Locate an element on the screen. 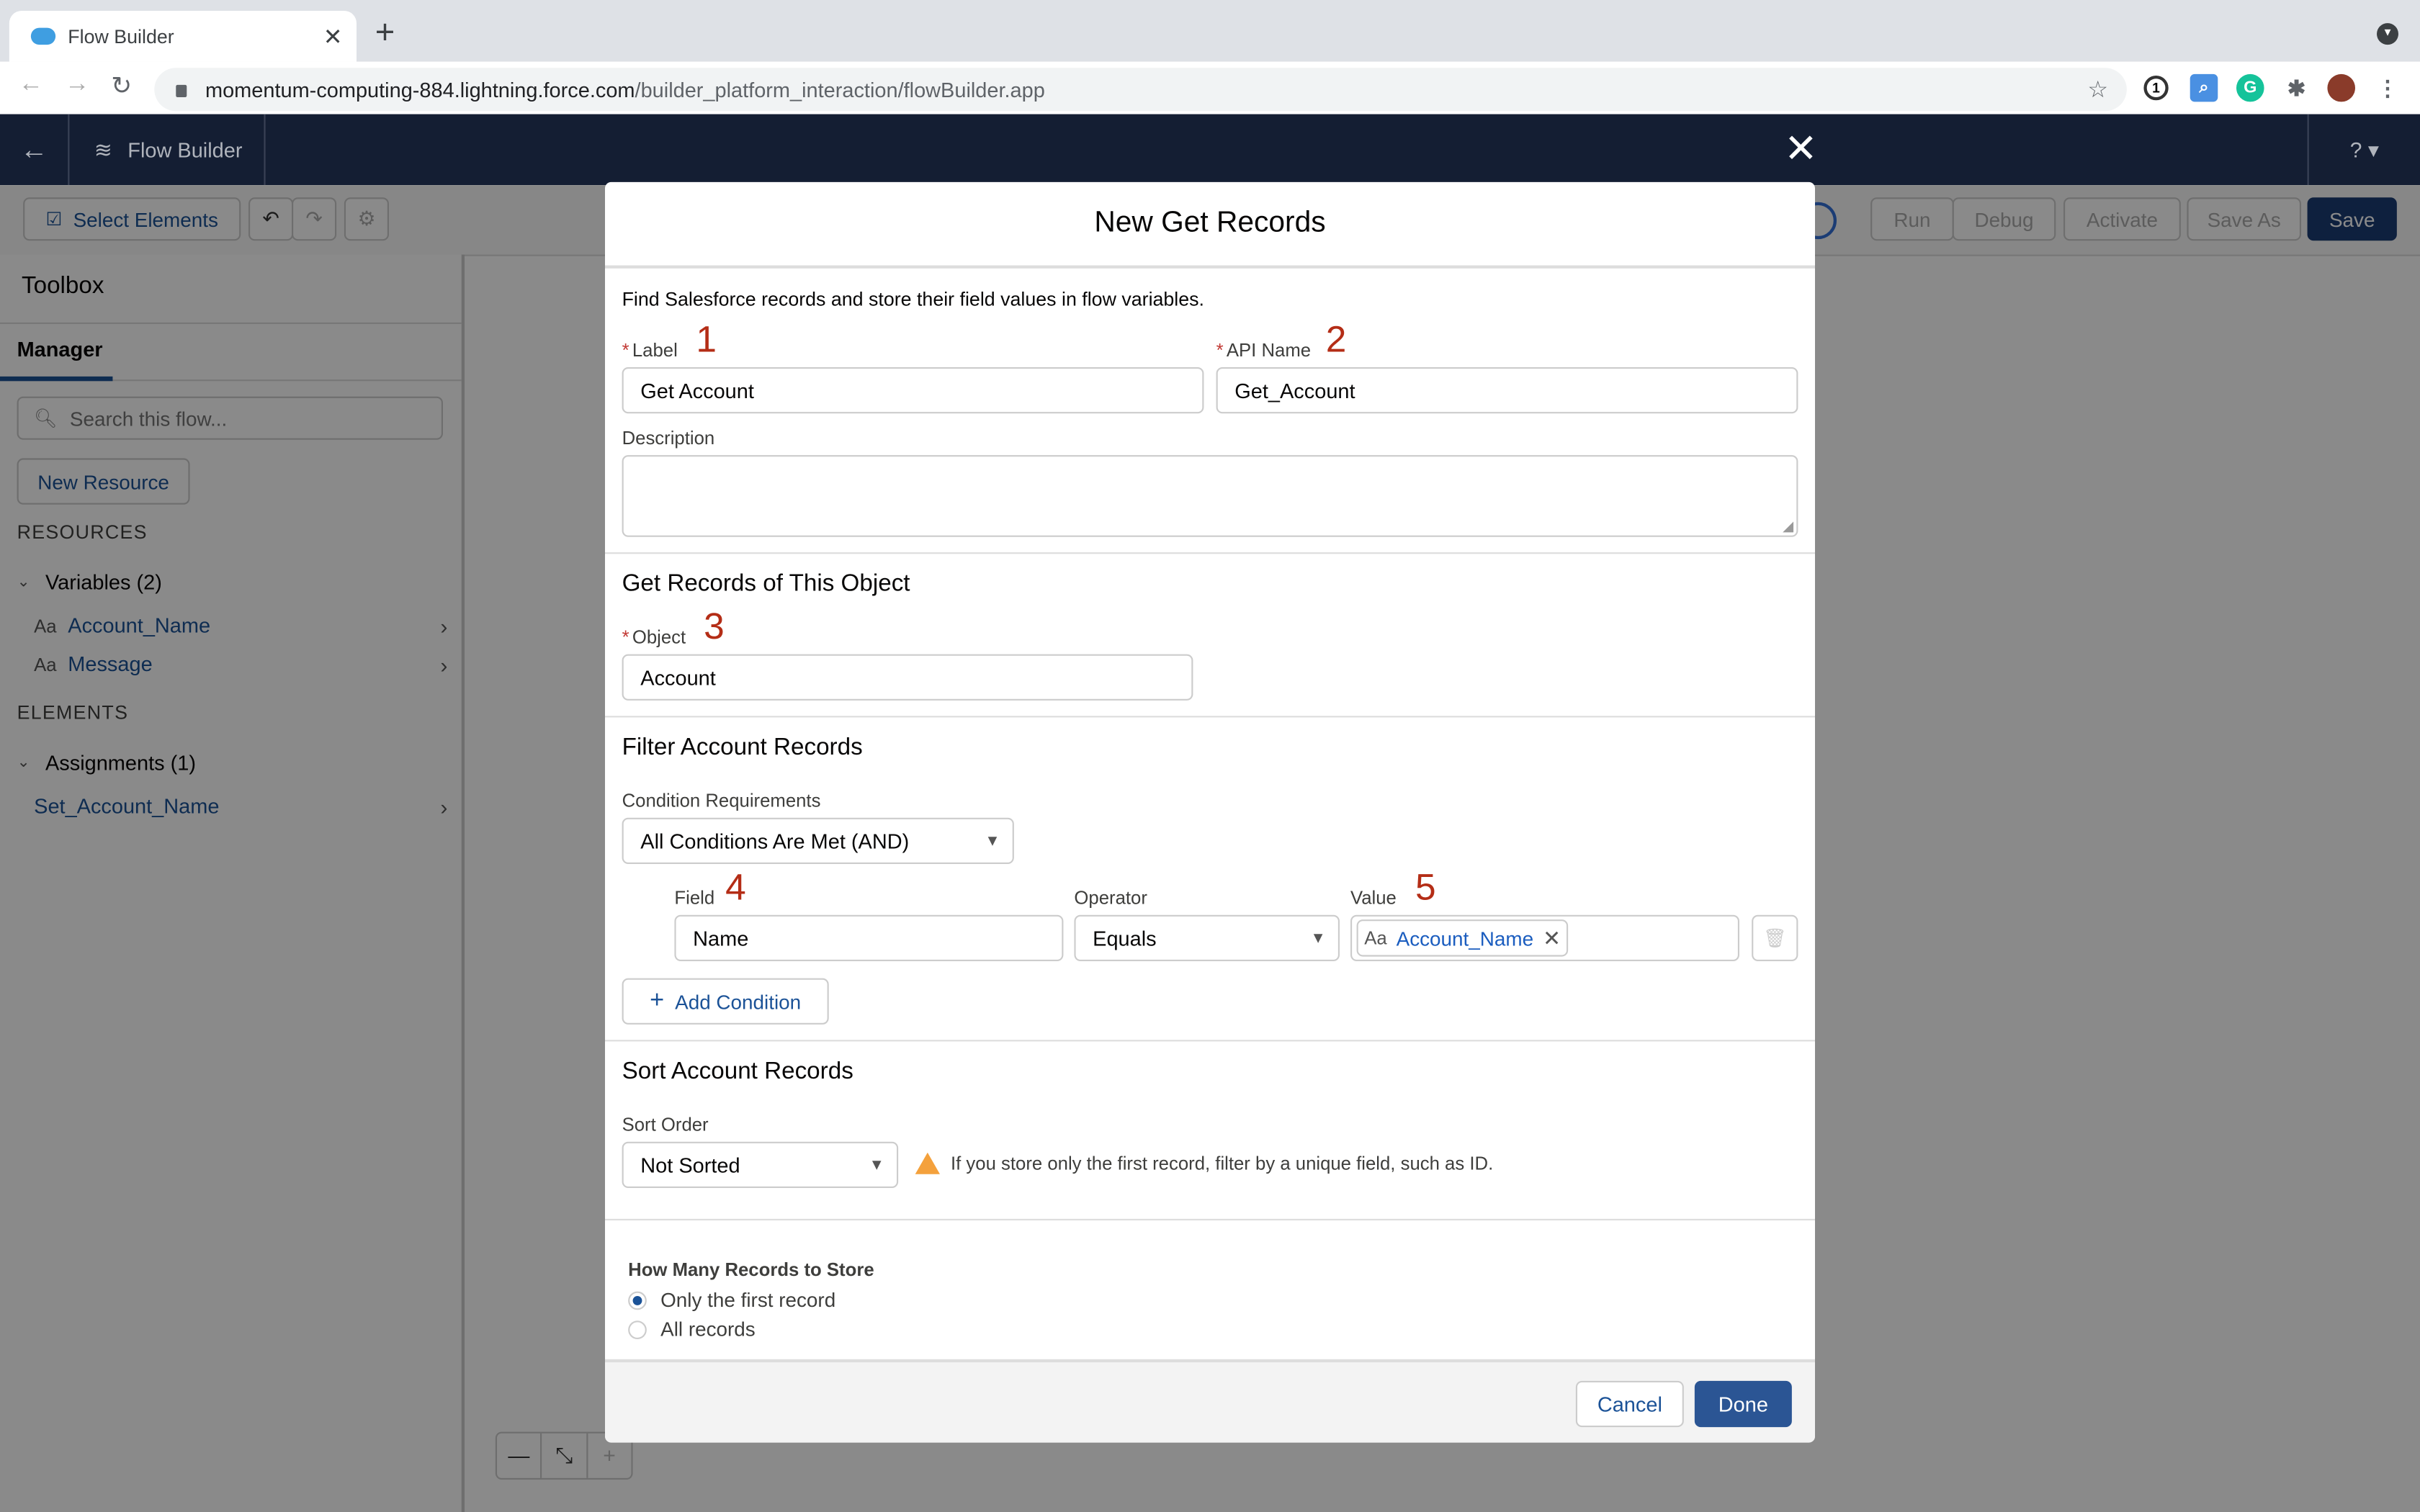 The image size is (2420, 1512). browser-tabstrip: Flow Builder ✕ + ▼ is located at coordinates (1210, 31).